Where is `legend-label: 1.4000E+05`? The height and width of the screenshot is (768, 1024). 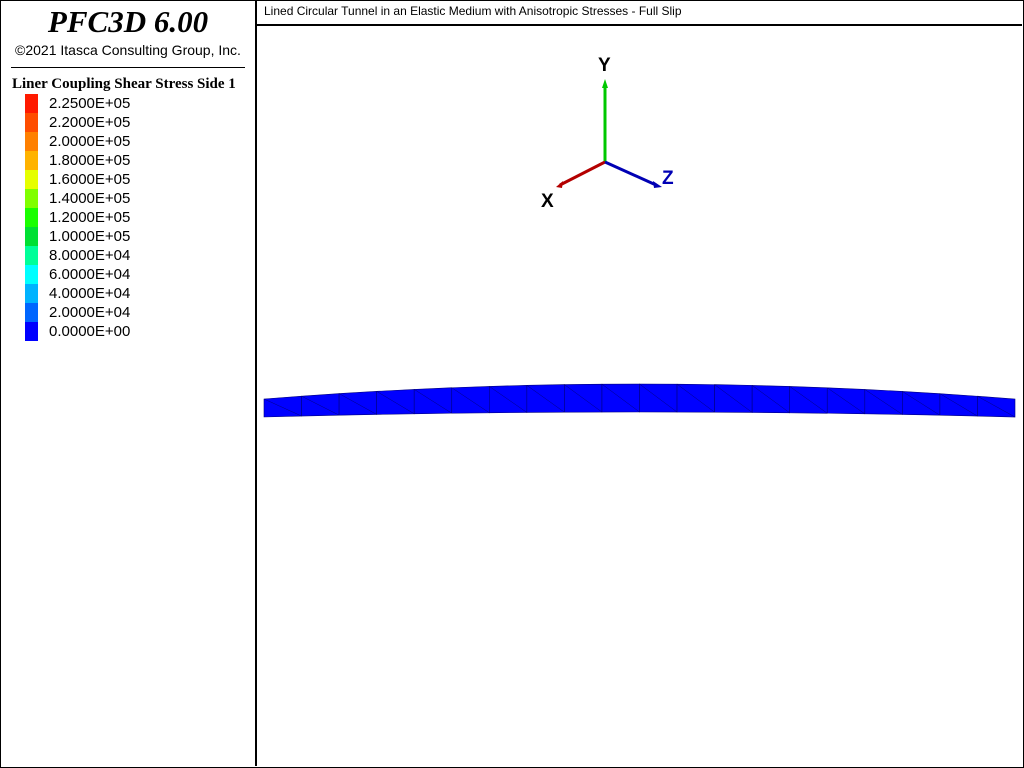
legend-label: 1.4000E+05 is located at coordinates (90, 198).